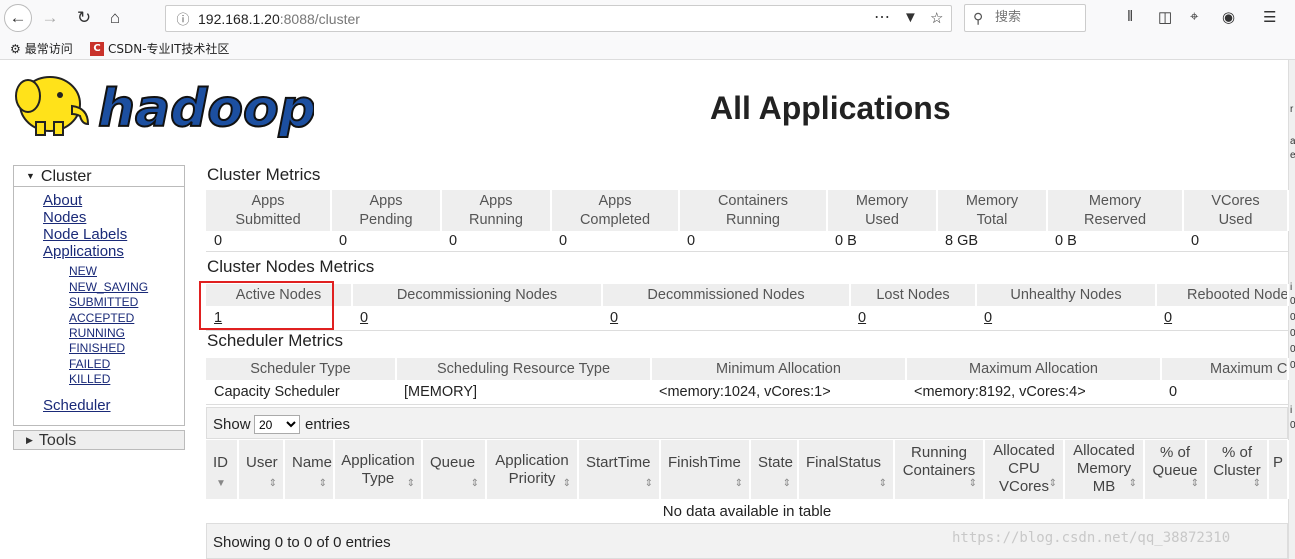 The image size is (1295, 559). Describe the element at coordinates (364, 318) in the screenshot. I see `decommissioning-nodes-link: 0` at that location.